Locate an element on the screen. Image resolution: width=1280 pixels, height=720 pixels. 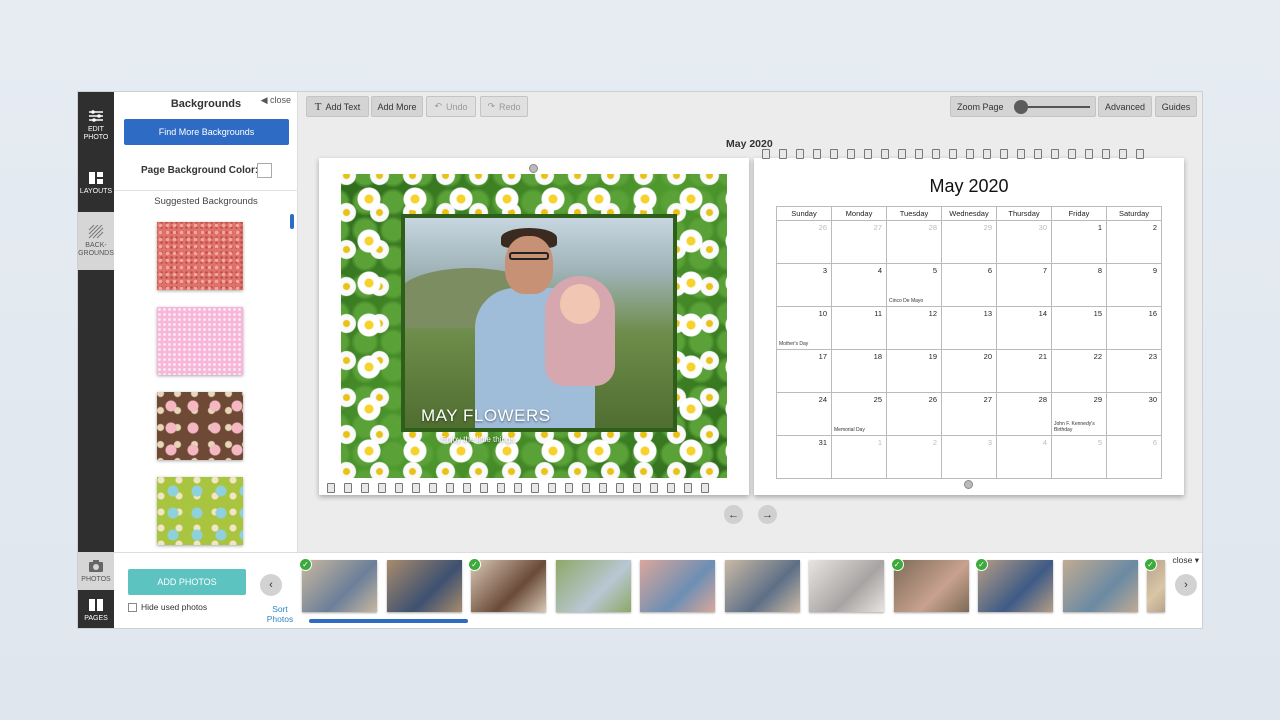
calendar-day-cell: 11 is located at coordinates (859, 328).